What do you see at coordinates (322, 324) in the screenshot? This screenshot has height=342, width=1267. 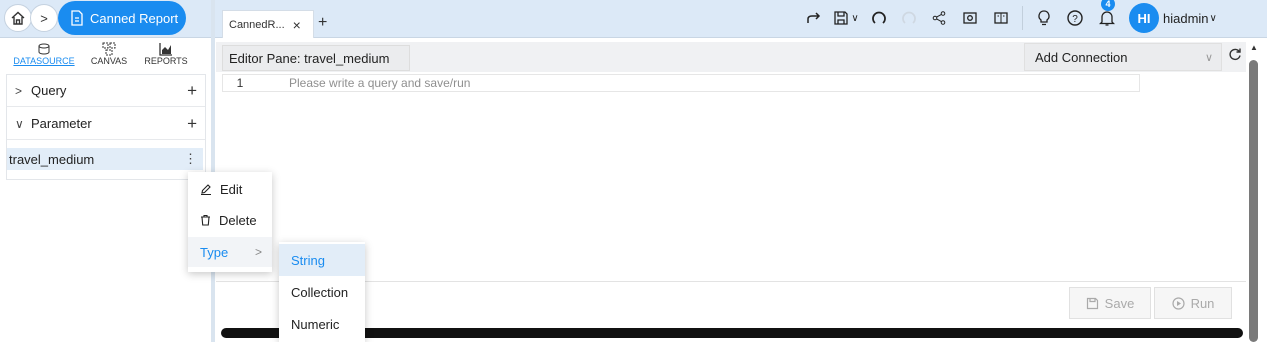 I see `type-option-numeric: Numeric` at bounding box center [322, 324].